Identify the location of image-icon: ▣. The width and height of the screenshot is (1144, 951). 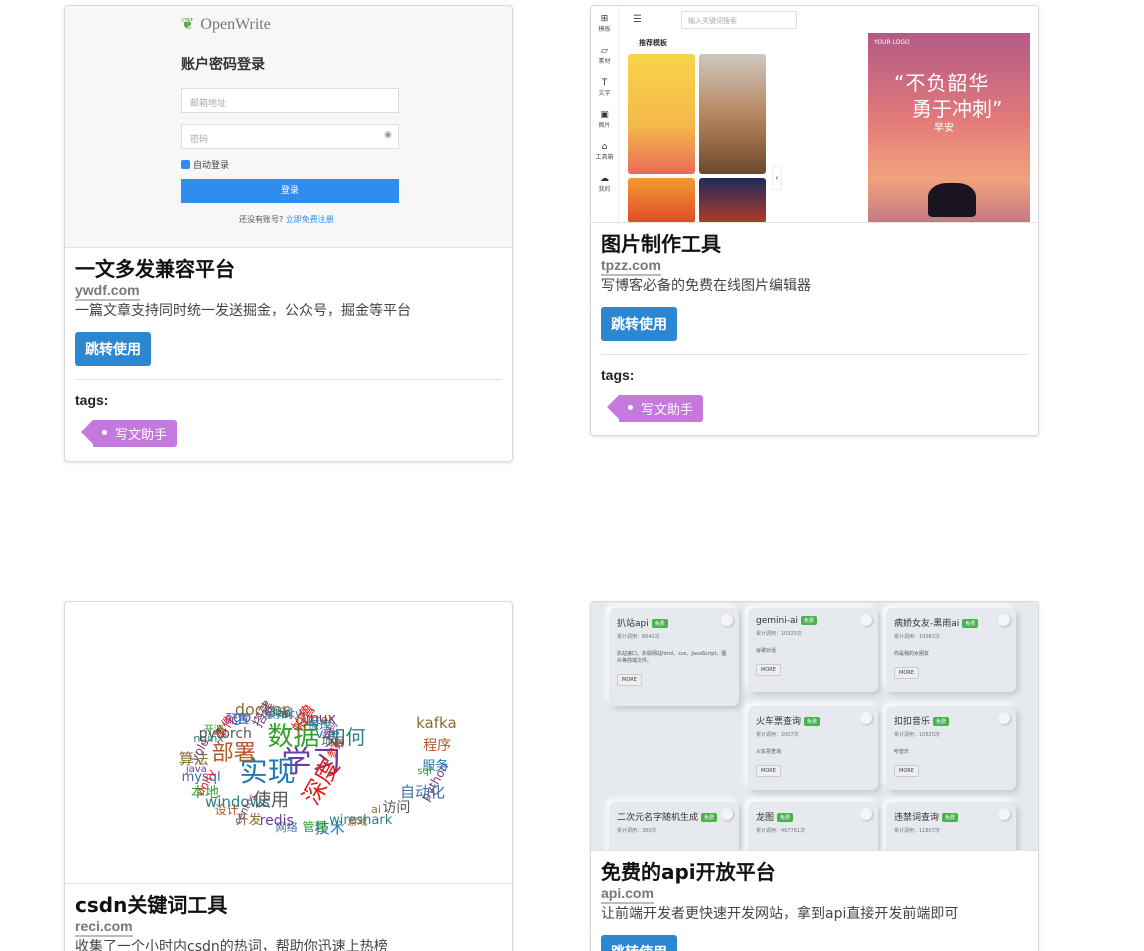
(604, 115).